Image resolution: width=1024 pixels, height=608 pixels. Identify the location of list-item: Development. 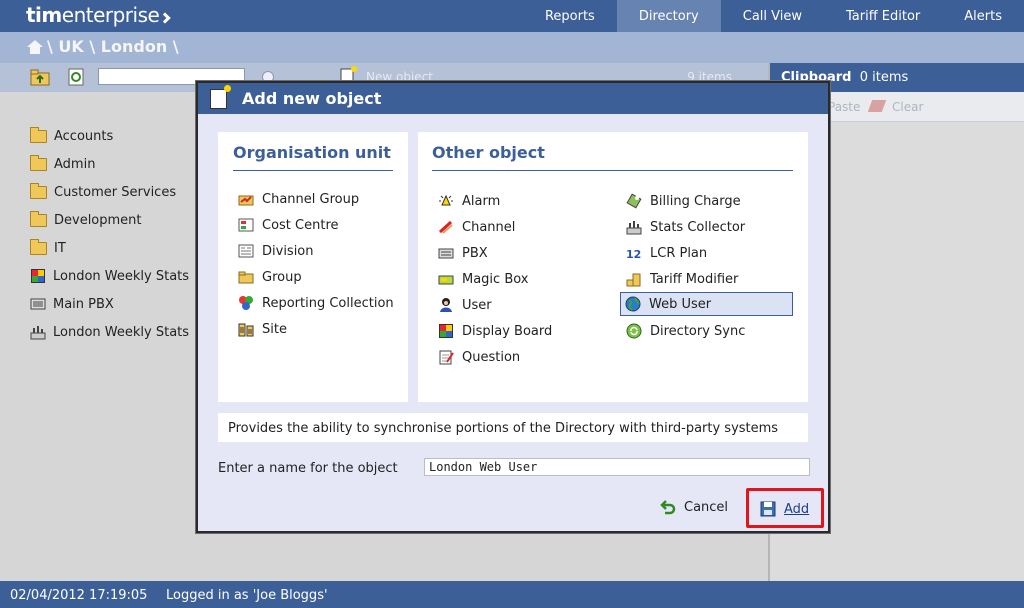
(109, 220).